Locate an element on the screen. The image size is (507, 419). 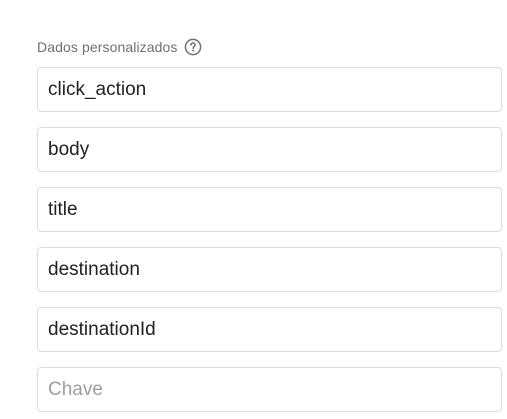
help-circle-icon is located at coordinates (193, 47).